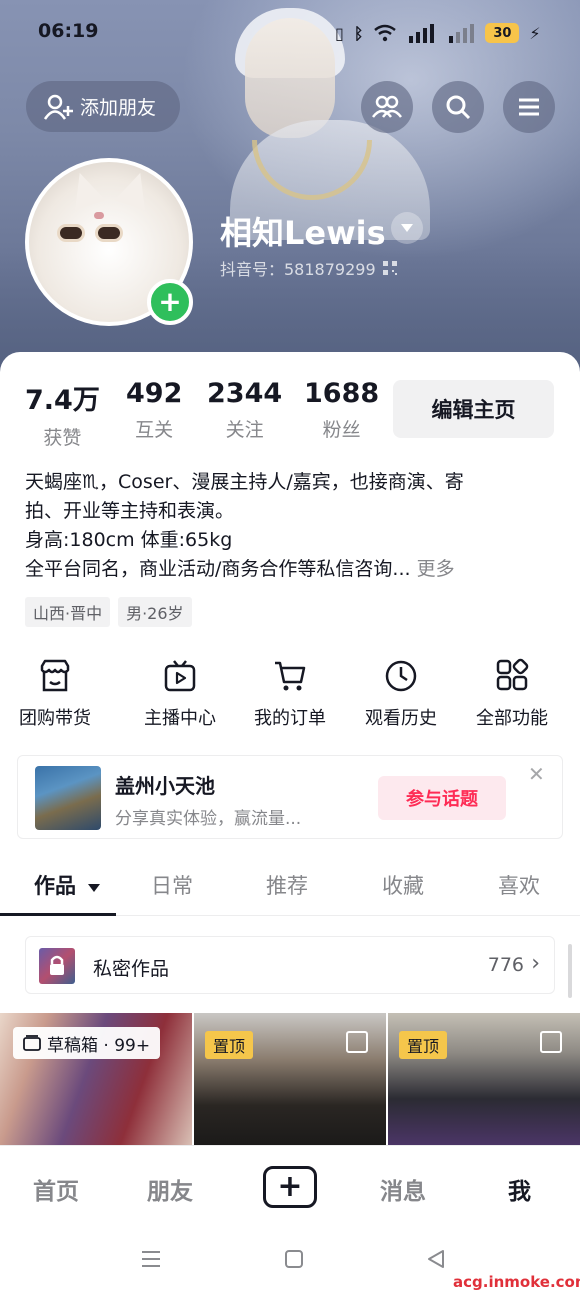  I want to click on cat-ear-right, so click(135, 189).